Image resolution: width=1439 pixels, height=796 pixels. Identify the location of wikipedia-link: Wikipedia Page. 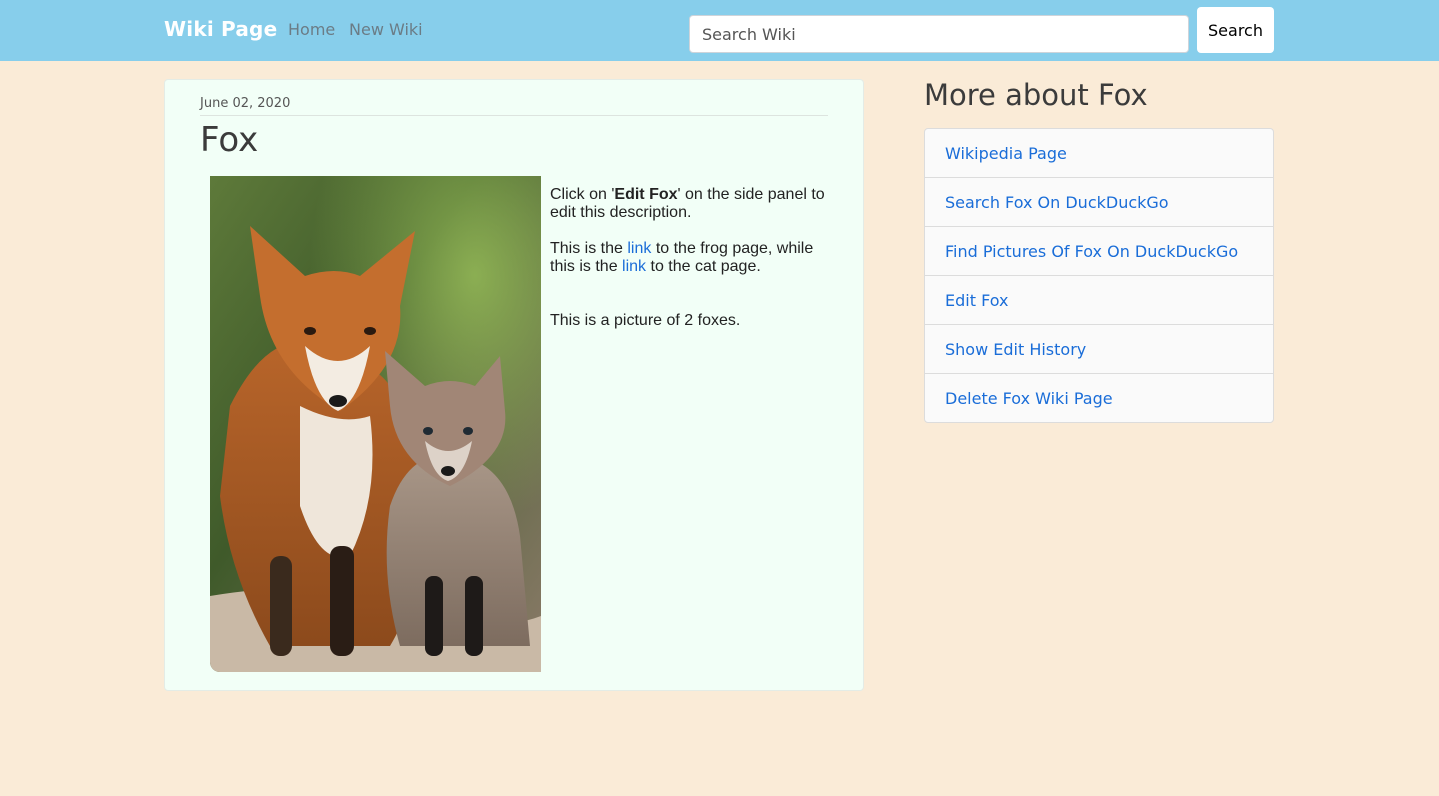
(1006, 153).